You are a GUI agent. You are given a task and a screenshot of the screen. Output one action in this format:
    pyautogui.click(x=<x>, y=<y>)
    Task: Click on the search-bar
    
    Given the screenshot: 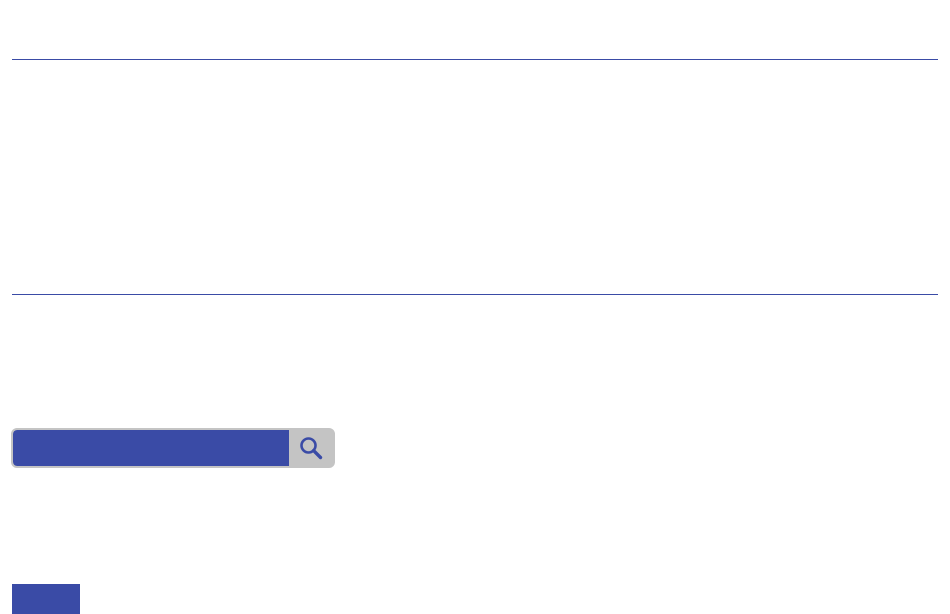 What is the action you would take?
    pyautogui.click(x=173, y=448)
    